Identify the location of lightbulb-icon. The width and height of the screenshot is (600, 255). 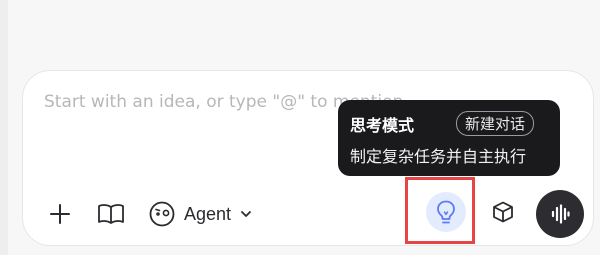
(446, 212).